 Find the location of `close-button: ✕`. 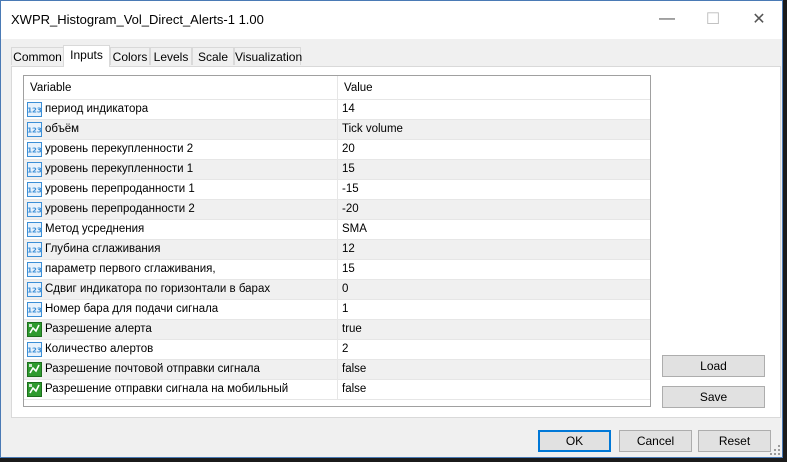

close-button: ✕ is located at coordinates (759, 19).